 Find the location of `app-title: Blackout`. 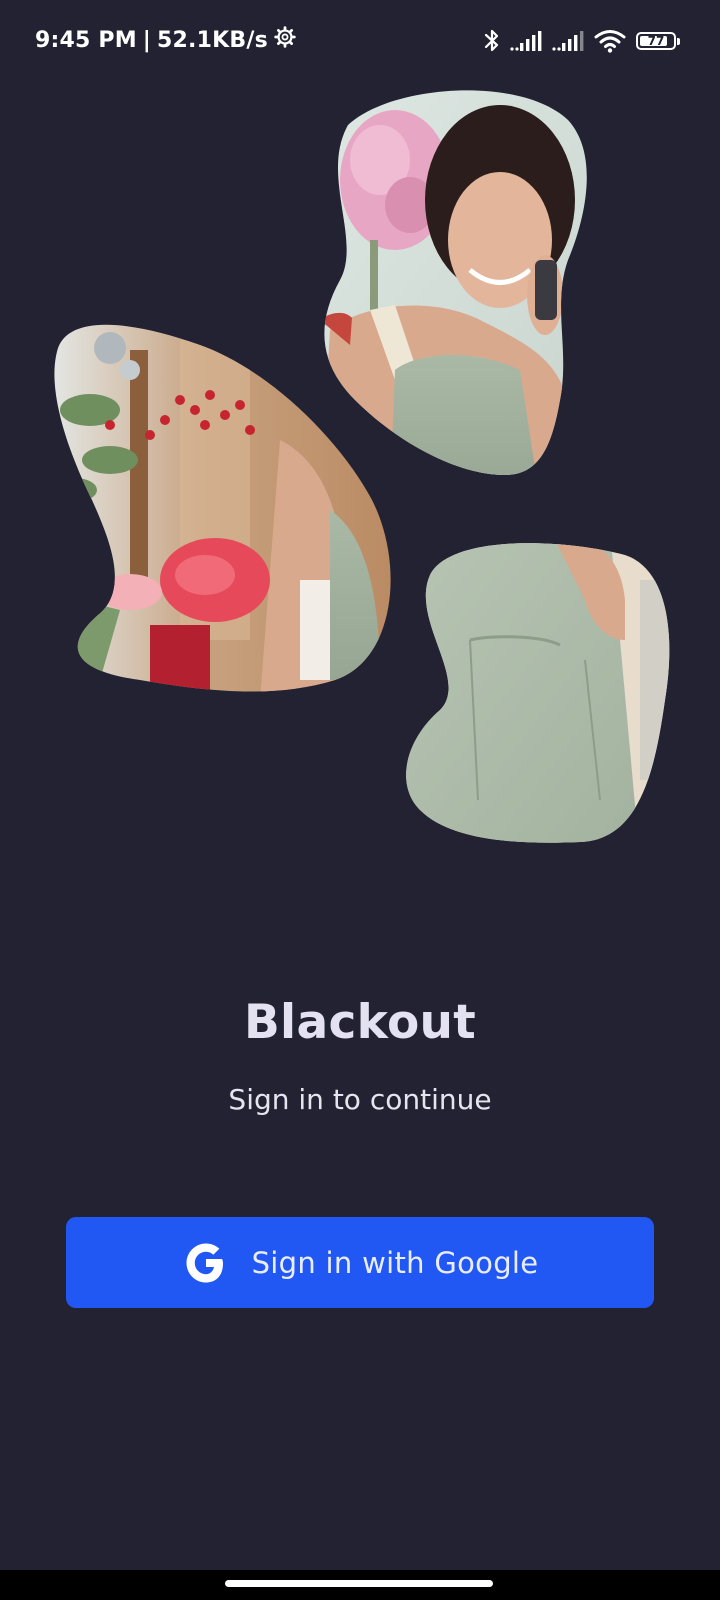

app-title: Blackout is located at coordinates (360, 1022).